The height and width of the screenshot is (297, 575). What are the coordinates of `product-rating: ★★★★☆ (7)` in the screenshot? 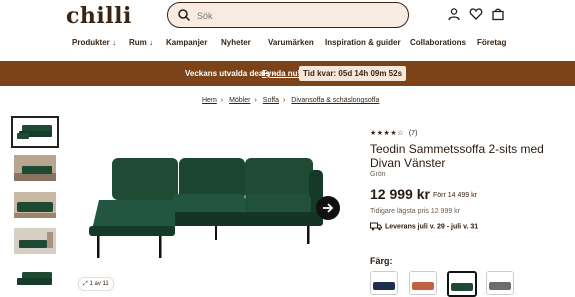 It's located at (393, 133).